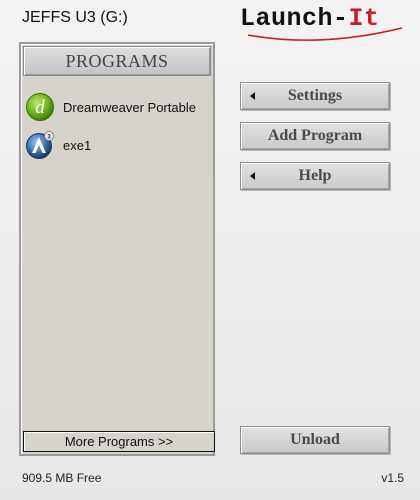 Image resolution: width=420 pixels, height=500 pixels. What do you see at coordinates (75, 17) in the screenshot?
I see `drive-label: JEFFS U3 (G:)` at bounding box center [75, 17].